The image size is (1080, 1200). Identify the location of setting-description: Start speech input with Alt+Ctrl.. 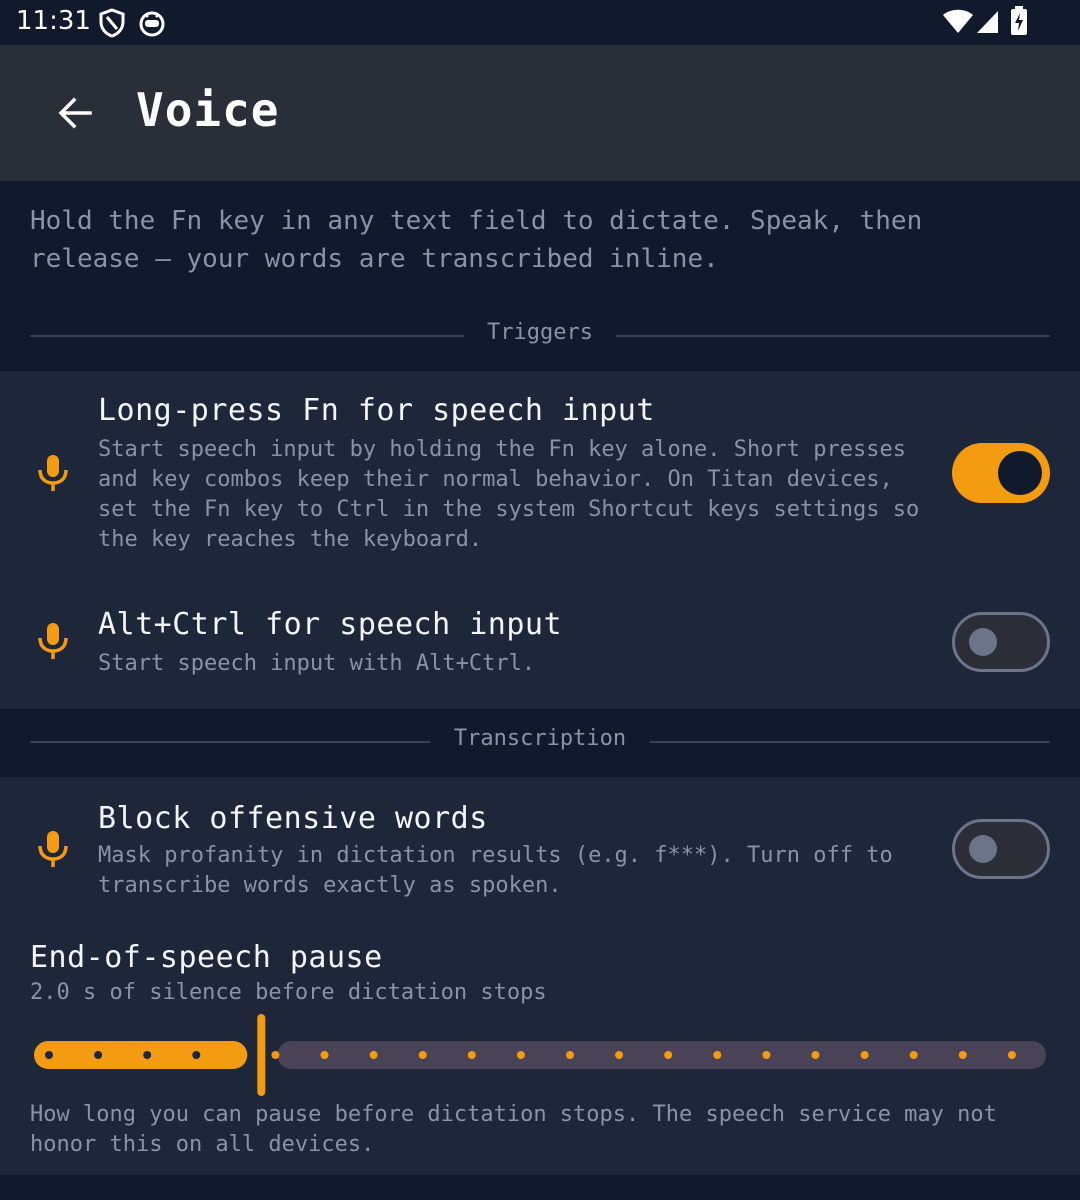
(317, 663).